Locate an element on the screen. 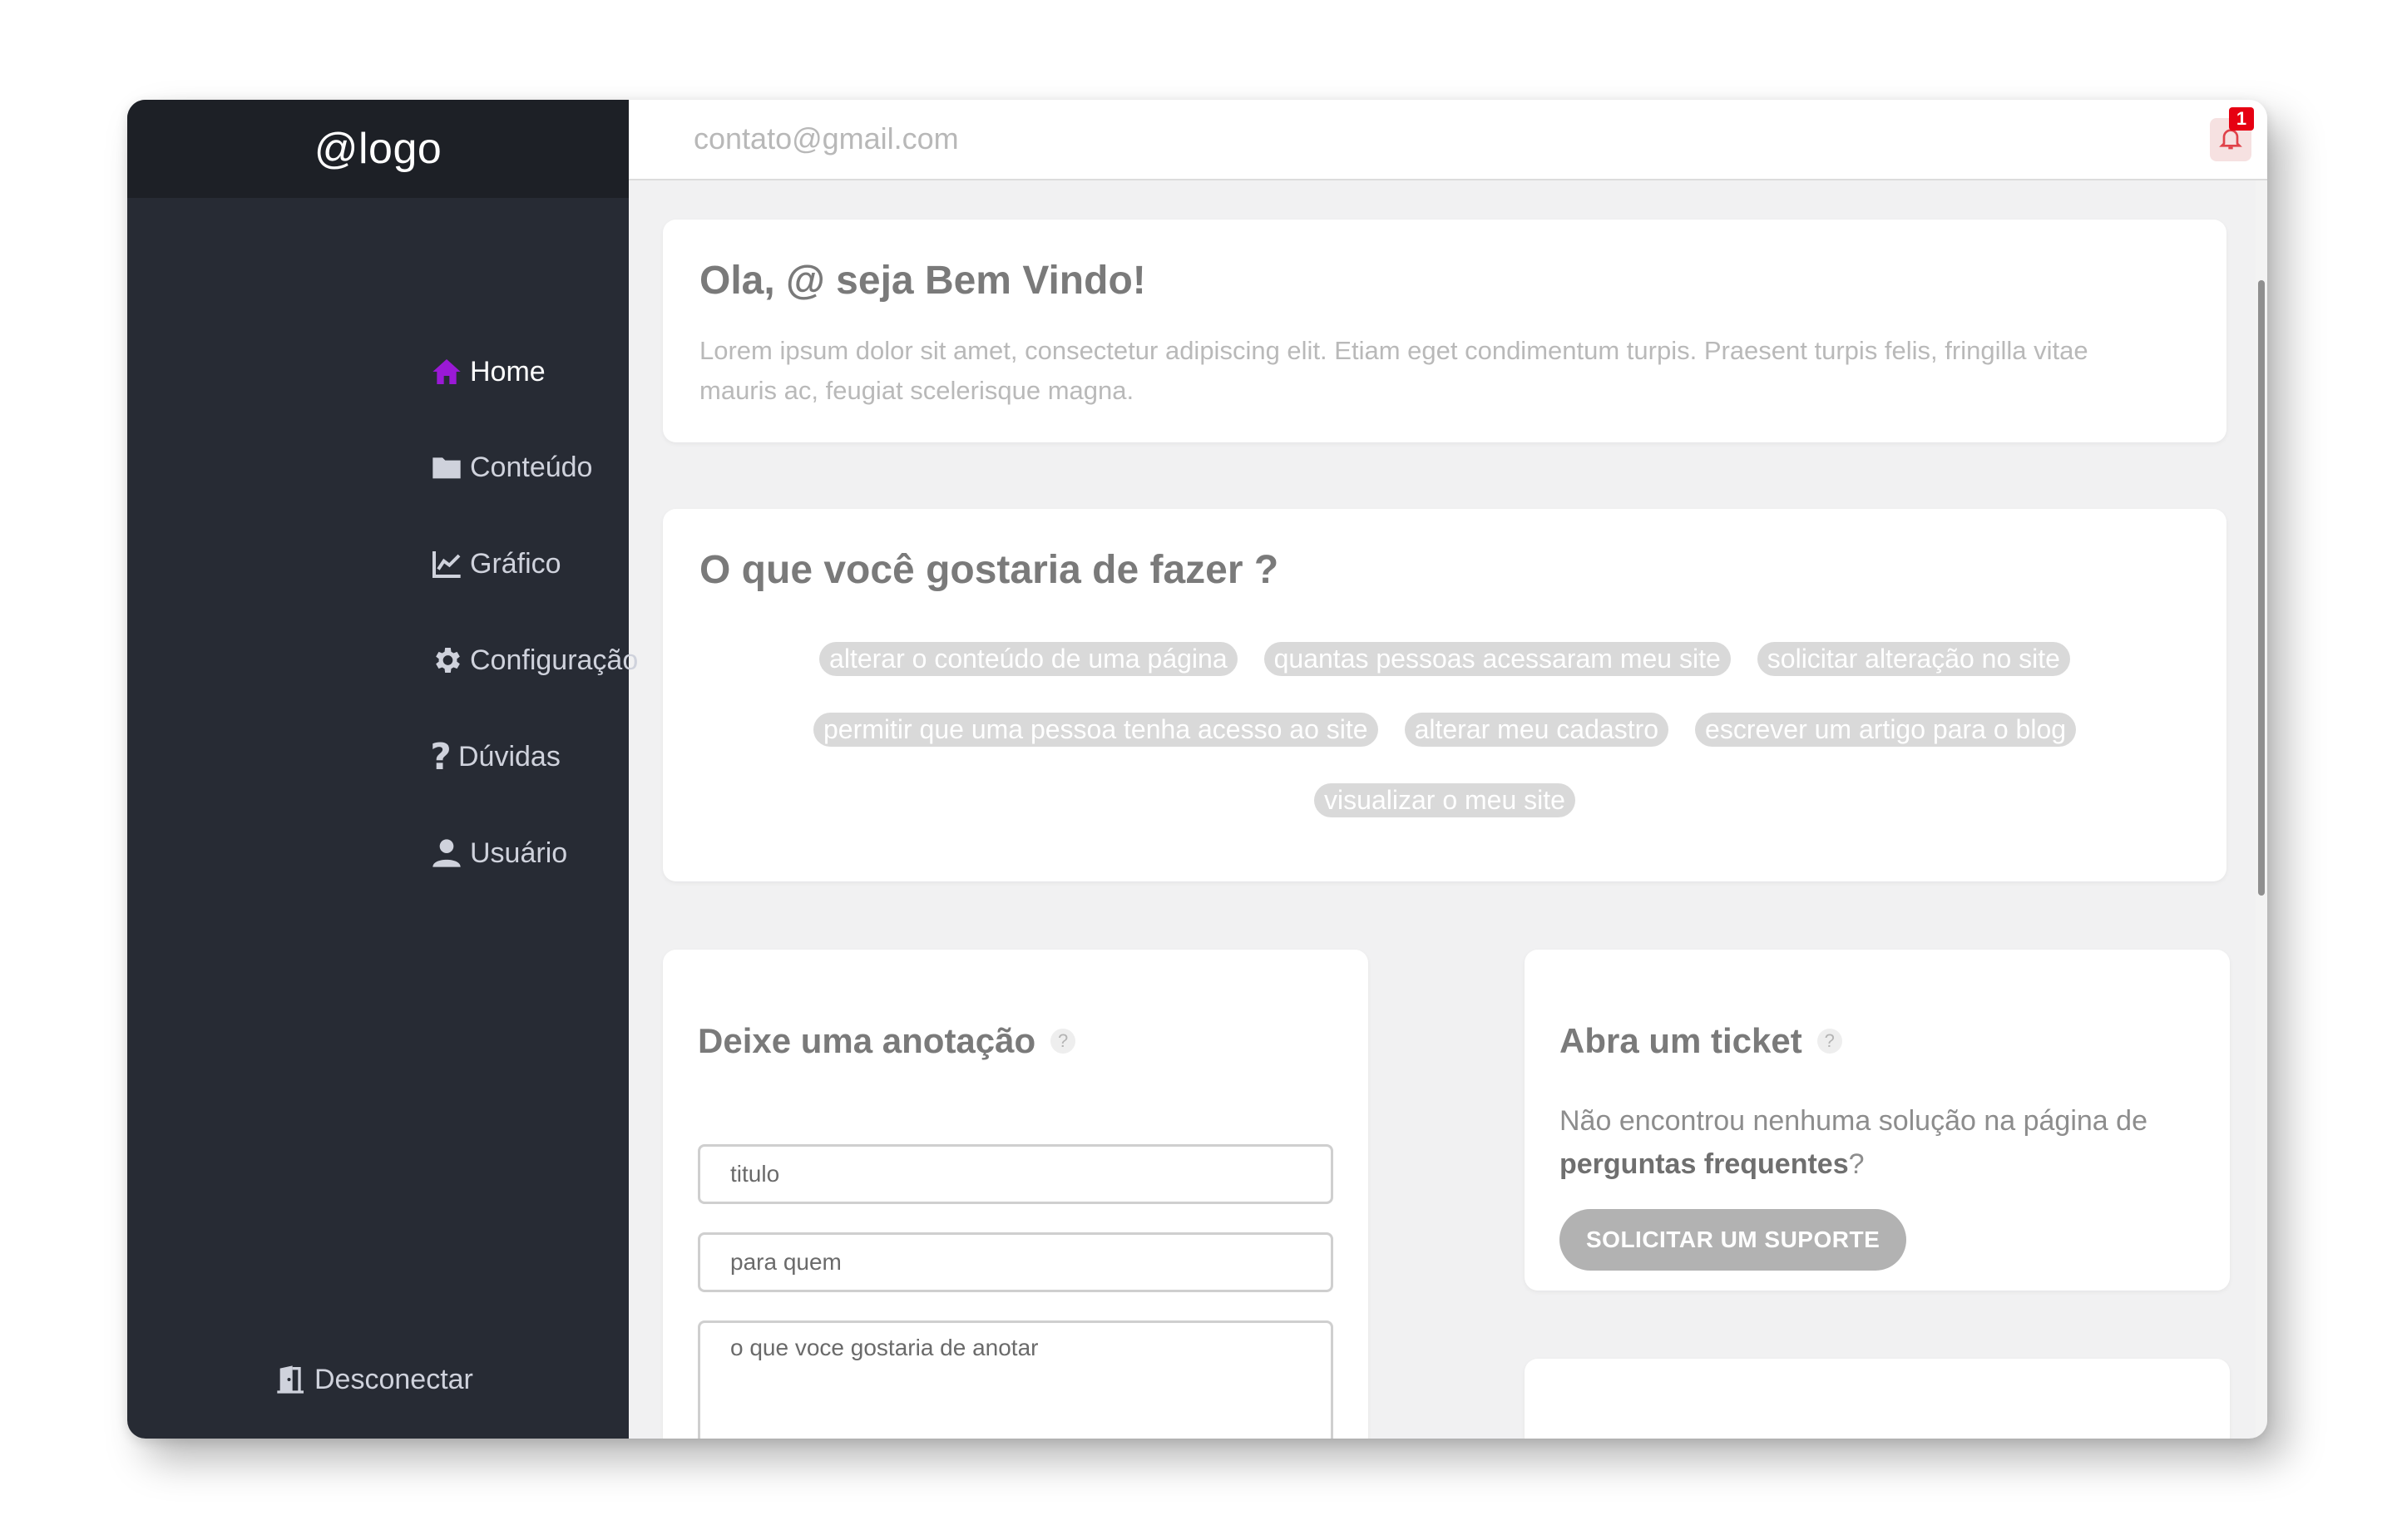  gear-icon is located at coordinates (446, 660).